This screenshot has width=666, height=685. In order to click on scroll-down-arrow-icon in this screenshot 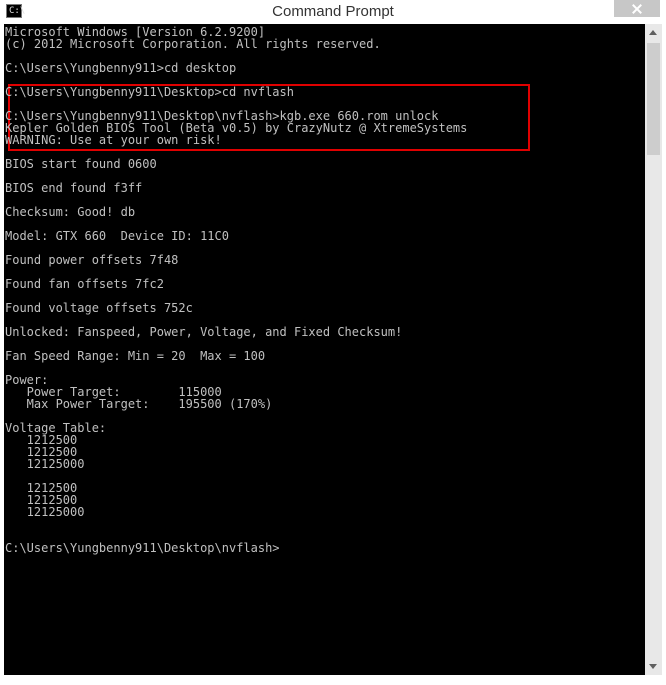, I will do `click(653, 666)`.